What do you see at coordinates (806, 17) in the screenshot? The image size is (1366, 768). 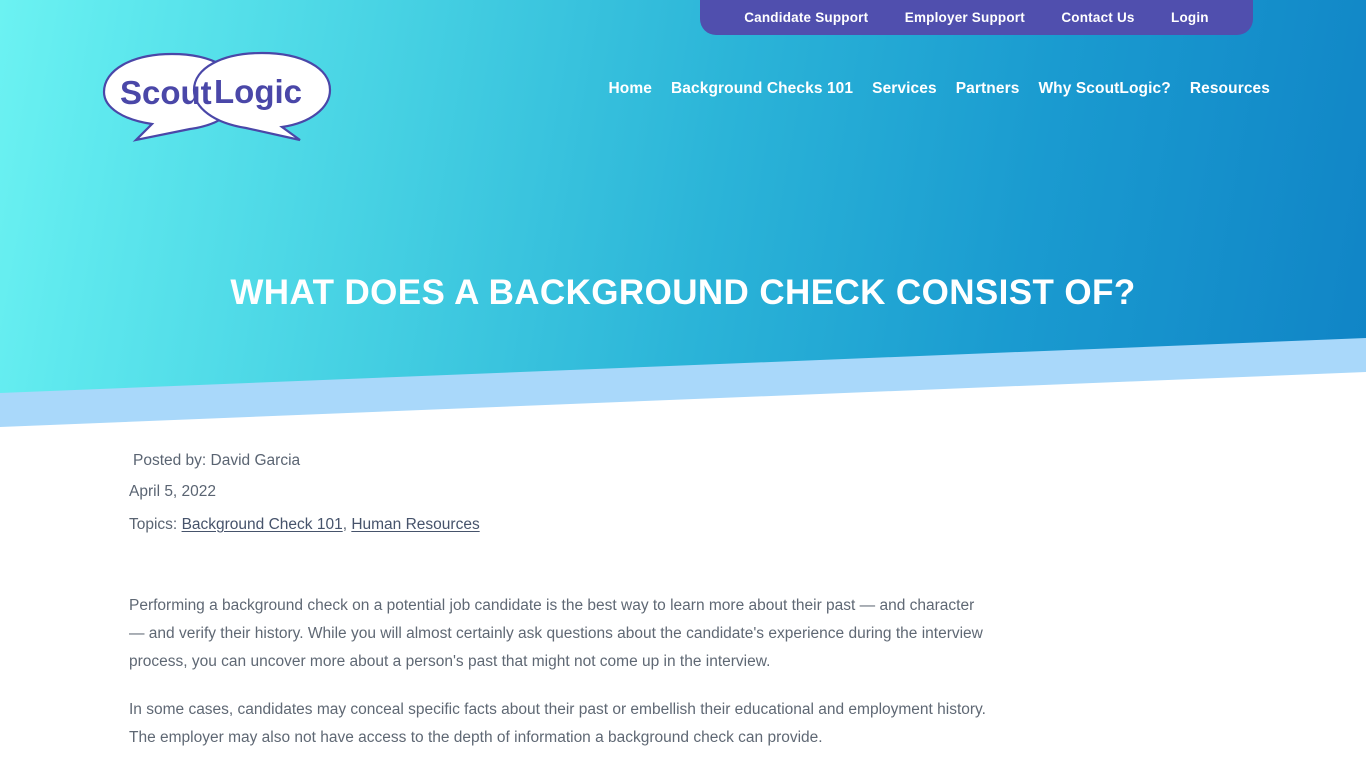 I see `utility-link-candidate-support: Candidate Support` at bounding box center [806, 17].